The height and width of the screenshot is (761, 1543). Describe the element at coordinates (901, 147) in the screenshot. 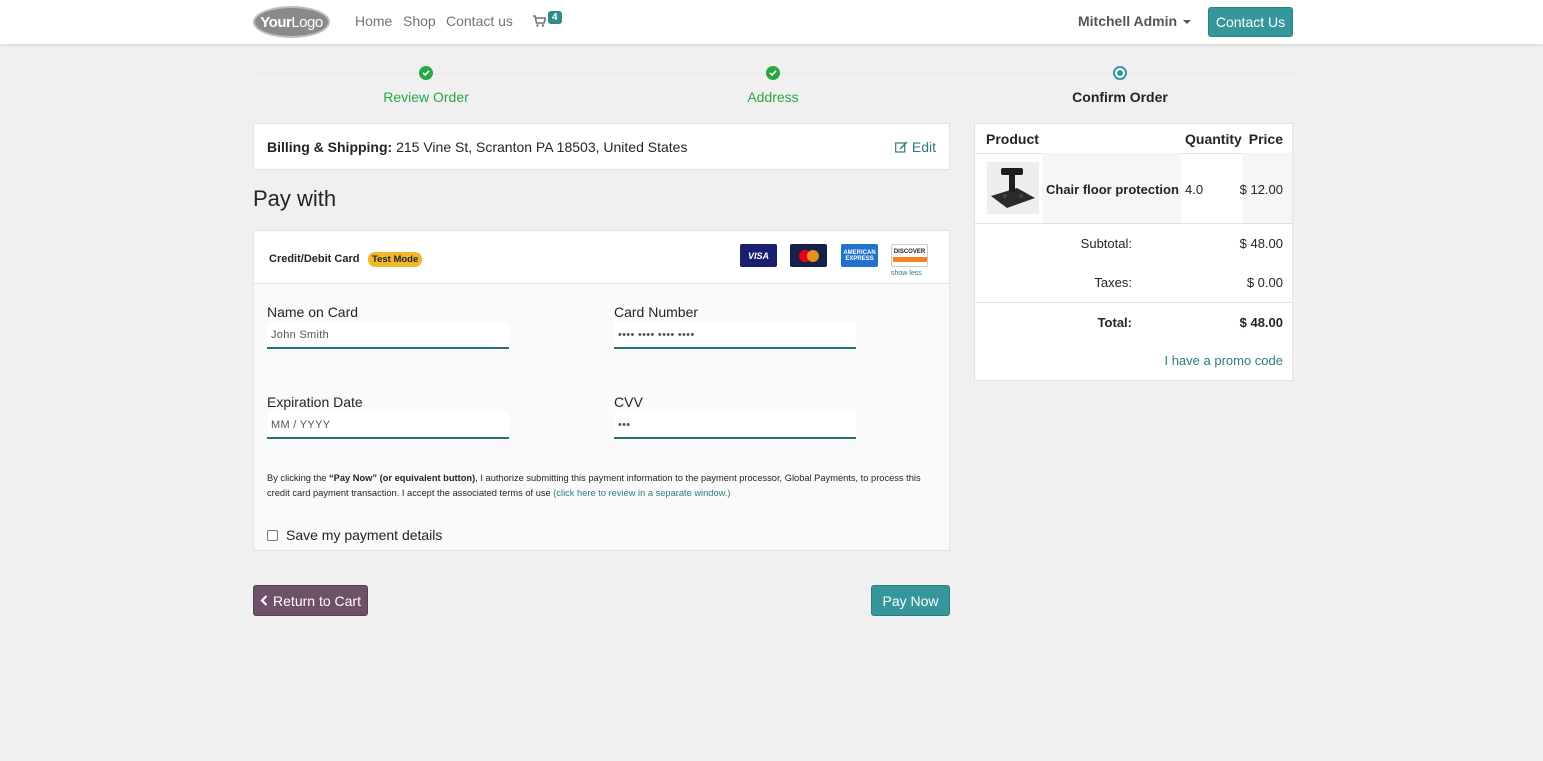

I see `edit-icon` at that location.